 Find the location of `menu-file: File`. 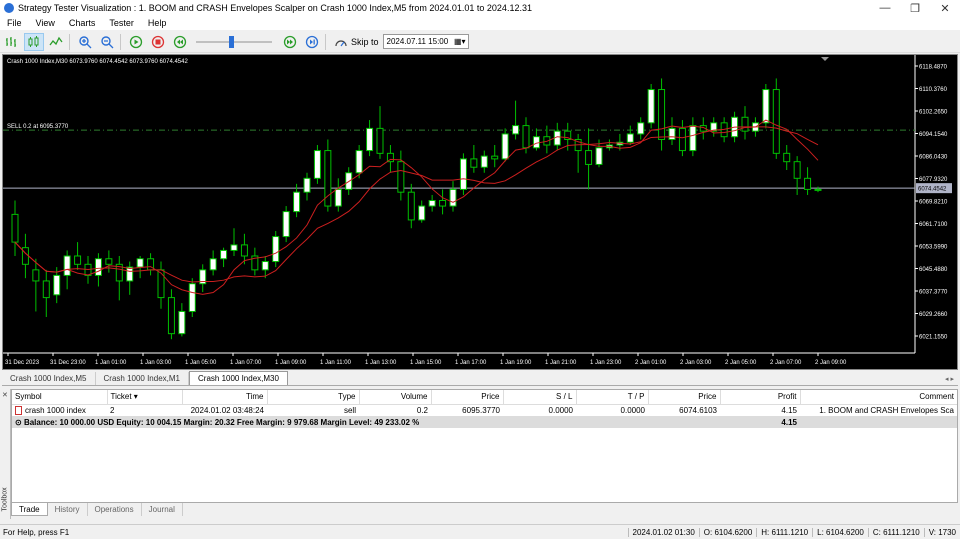

menu-file: File is located at coordinates (14, 23).